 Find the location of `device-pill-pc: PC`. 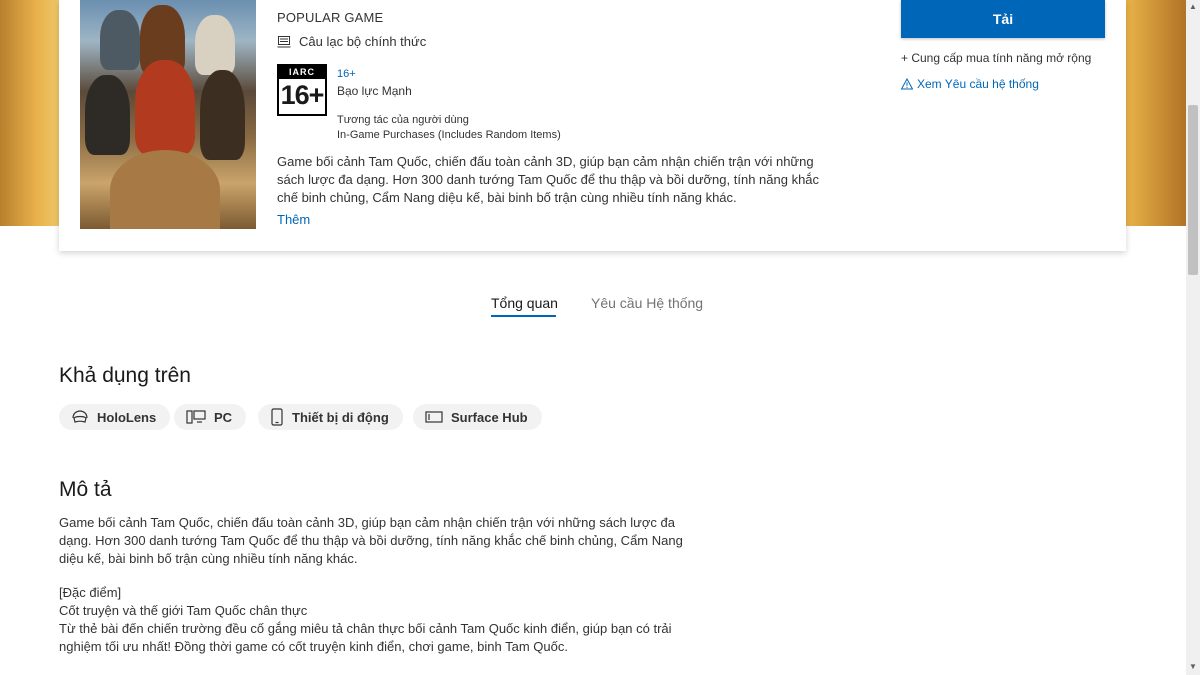

device-pill-pc: PC is located at coordinates (210, 417).